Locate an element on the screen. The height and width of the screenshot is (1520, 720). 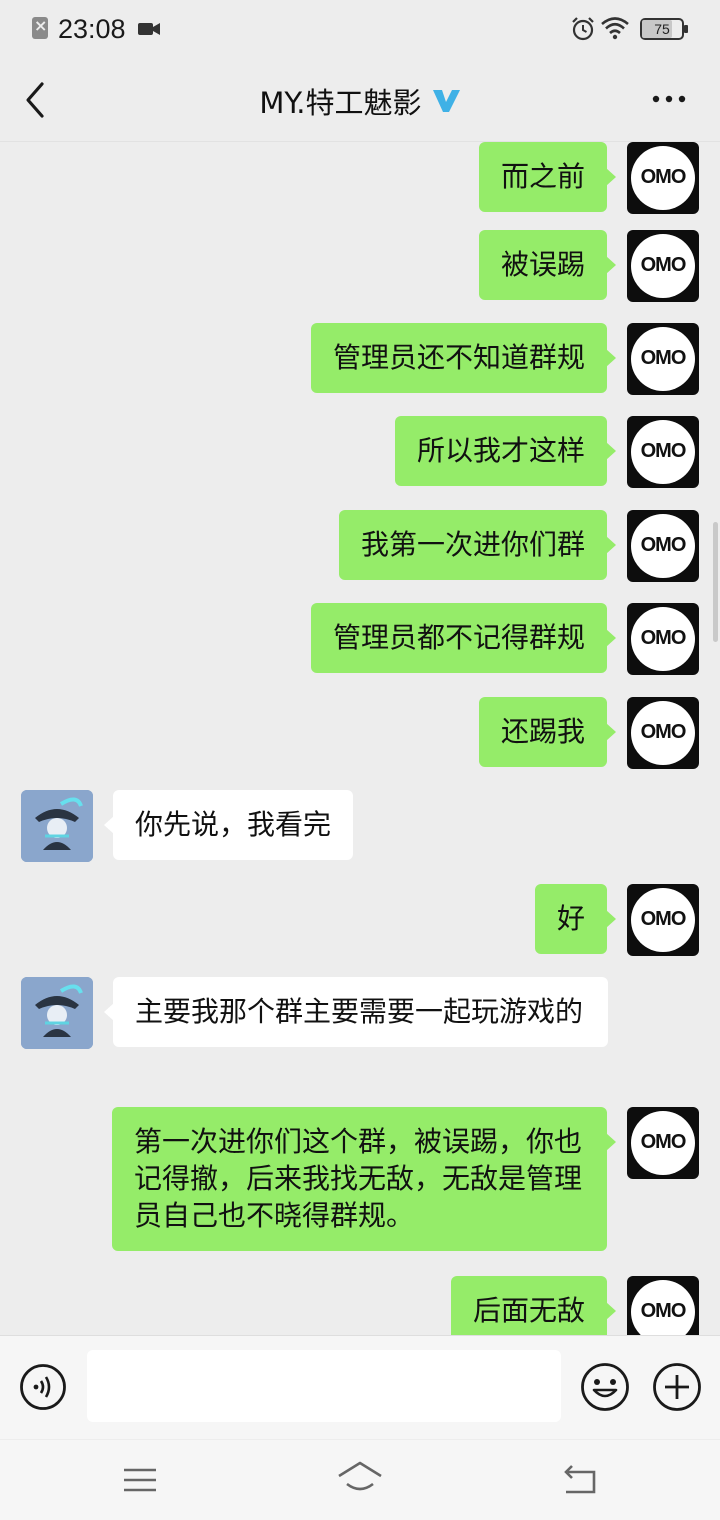
more-dots-icon is located at coordinates (669, 99).